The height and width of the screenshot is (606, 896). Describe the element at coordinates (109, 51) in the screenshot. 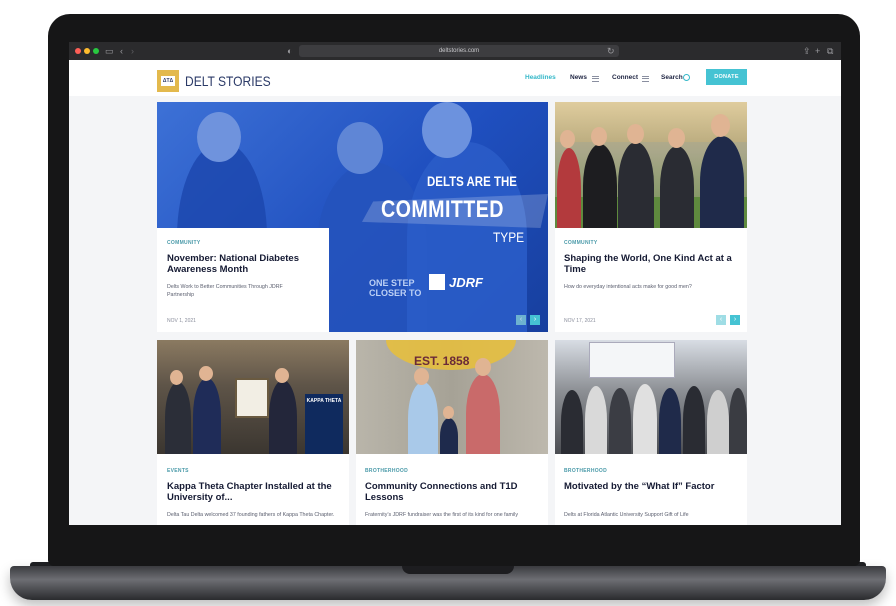

I see `sidebar-icon: ▭` at that location.